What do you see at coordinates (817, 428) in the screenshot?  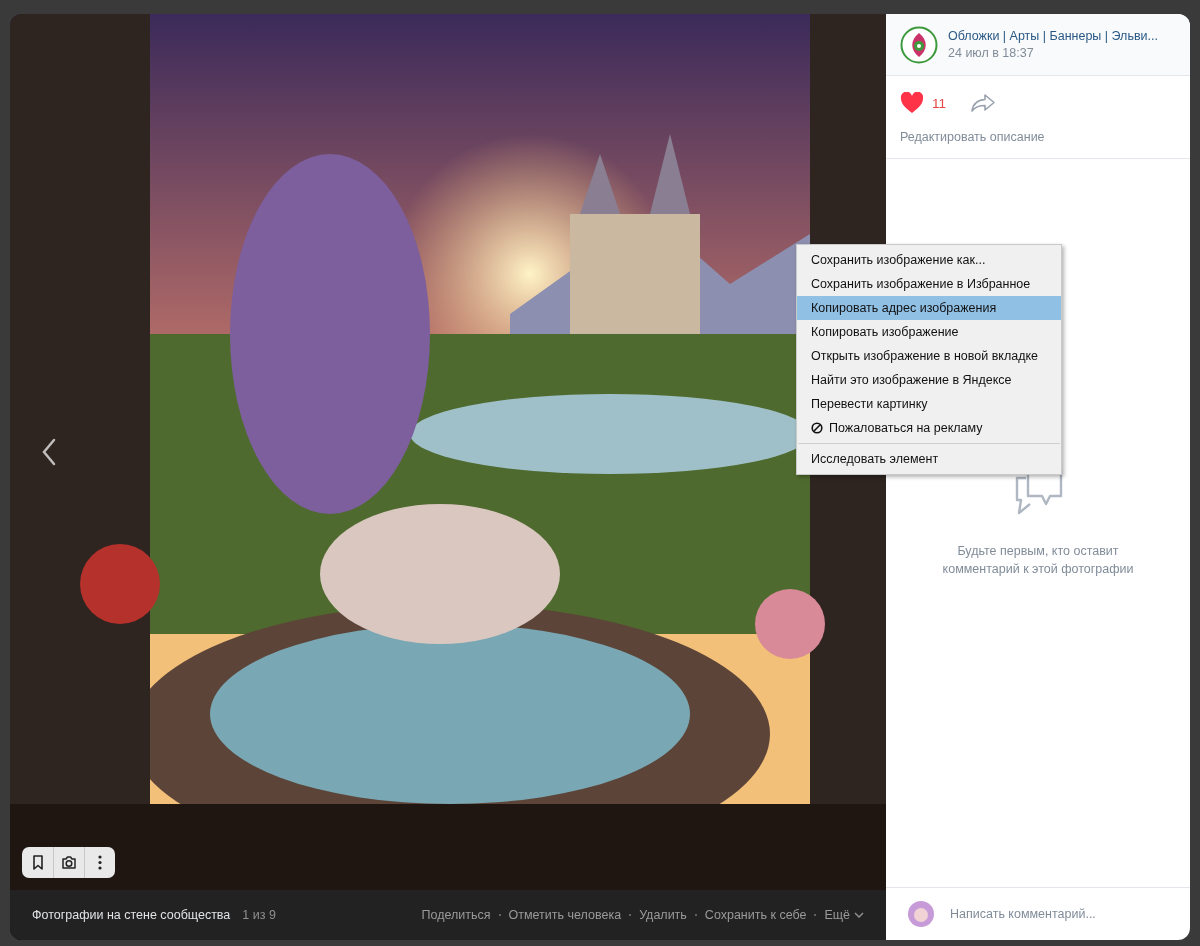 I see `prohibited-icon` at bounding box center [817, 428].